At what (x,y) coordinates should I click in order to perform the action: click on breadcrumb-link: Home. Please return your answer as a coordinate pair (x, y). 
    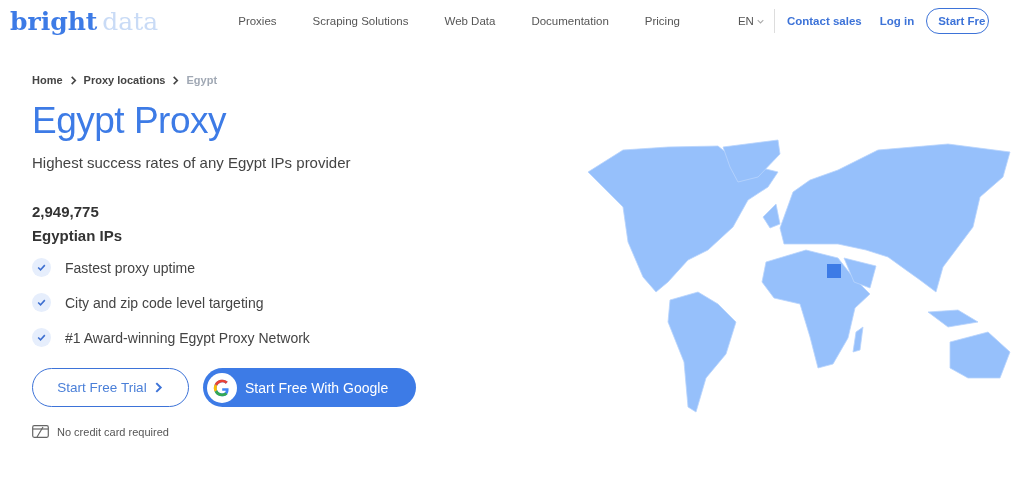
    Looking at the image, I should click on (47, 80).